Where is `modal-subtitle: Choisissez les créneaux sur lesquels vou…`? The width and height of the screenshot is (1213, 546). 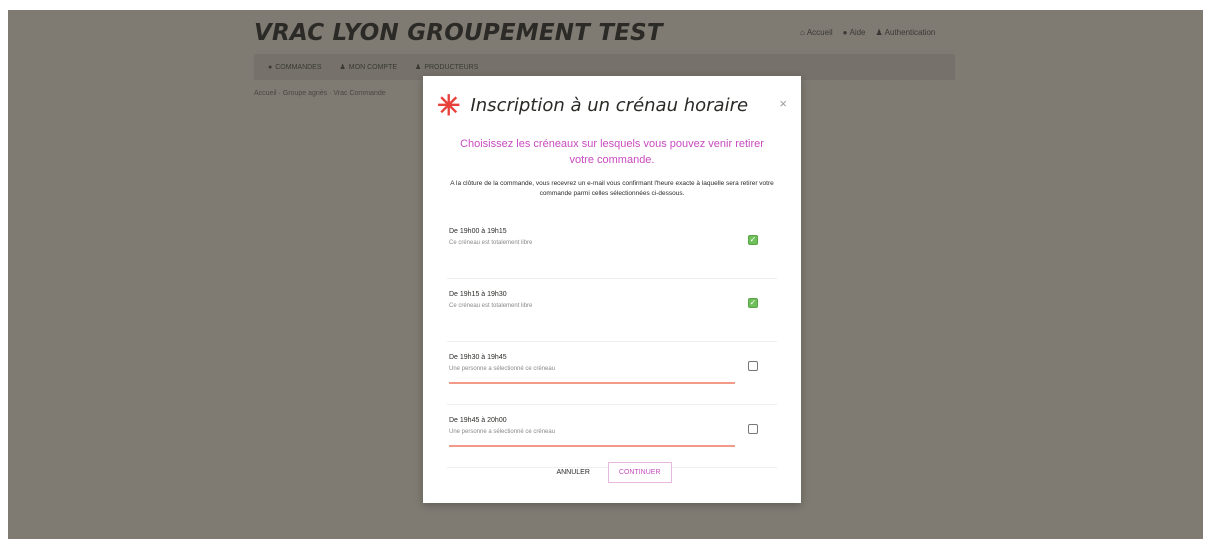 modal-subtitle: Choisissez les créneaux sur lesquels vou… is located at coordinates (612, 152).